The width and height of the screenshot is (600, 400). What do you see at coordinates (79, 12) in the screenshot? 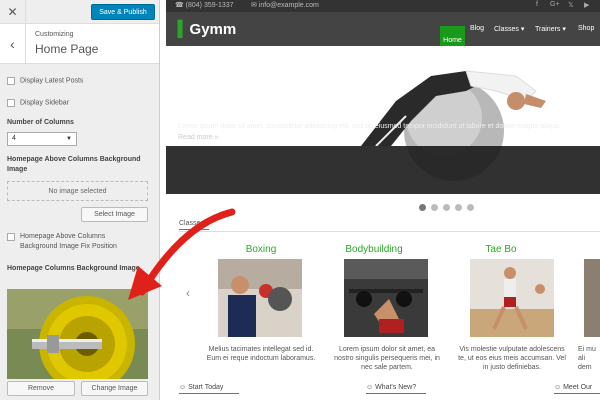
I see `customizer-header-bar: ✕ Save & Publish` at bounding box center [79, 12].